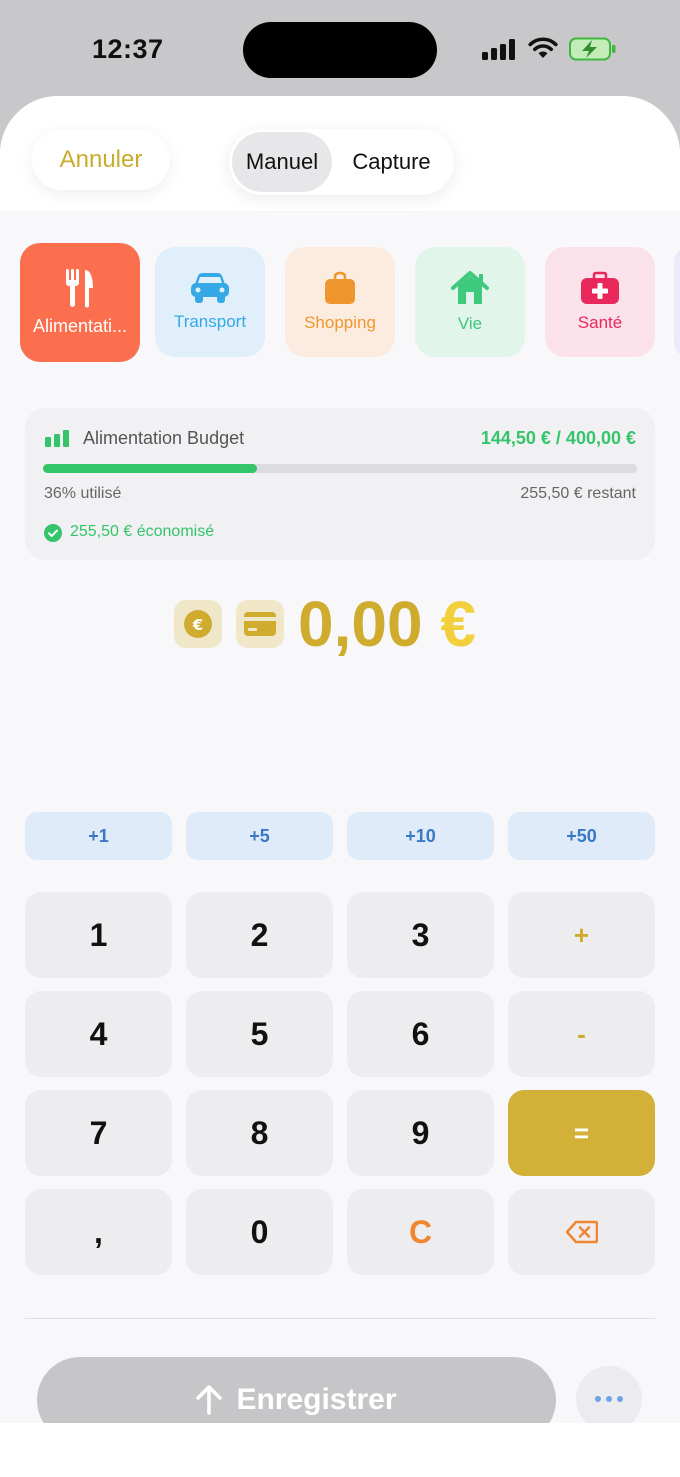  I want to click on euro-coin-icon: €, so click(198, 624).